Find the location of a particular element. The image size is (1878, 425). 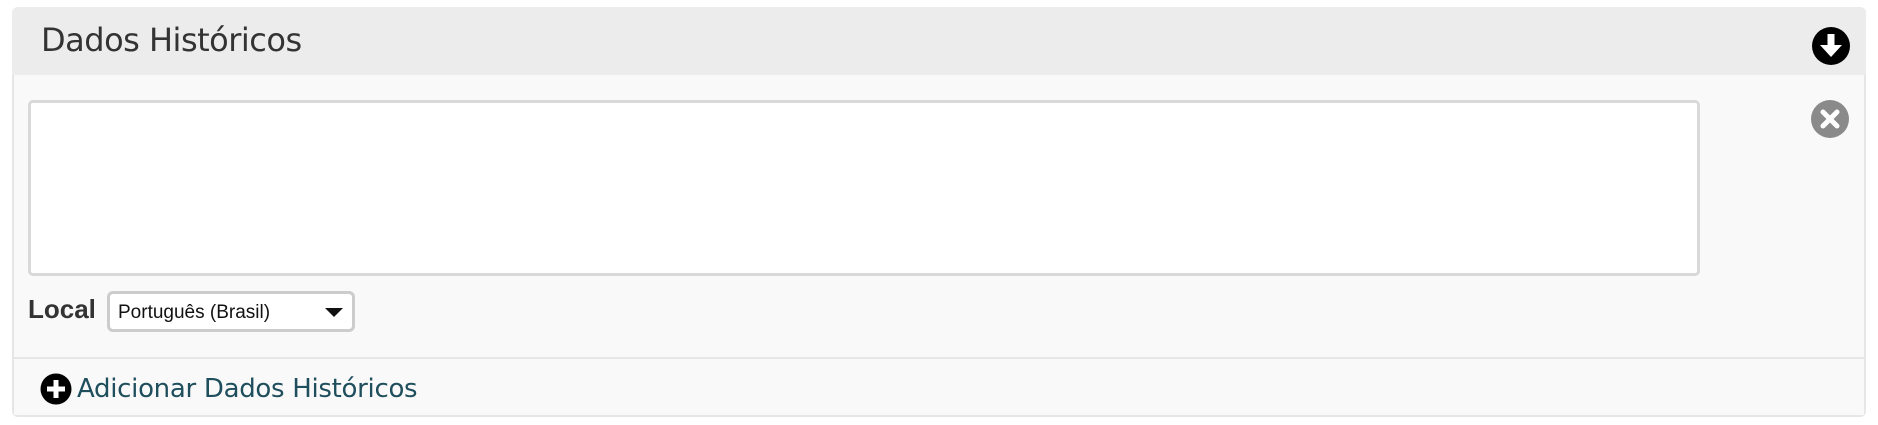

remove-entry-button is located at coordinates (1830, 119).